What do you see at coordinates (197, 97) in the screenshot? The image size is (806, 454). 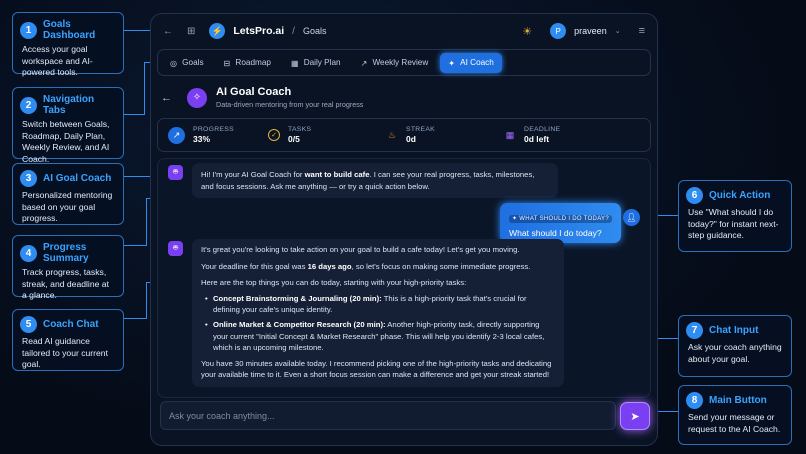 I see `sparkle-icon: ✧` at bounding box center [197, 97].